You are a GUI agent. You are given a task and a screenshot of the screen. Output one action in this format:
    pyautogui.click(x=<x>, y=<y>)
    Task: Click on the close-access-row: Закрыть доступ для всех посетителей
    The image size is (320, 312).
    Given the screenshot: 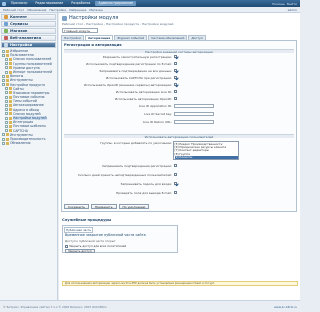 What is the action you would take?
    pyautogui.click(x=95, y=246)
    